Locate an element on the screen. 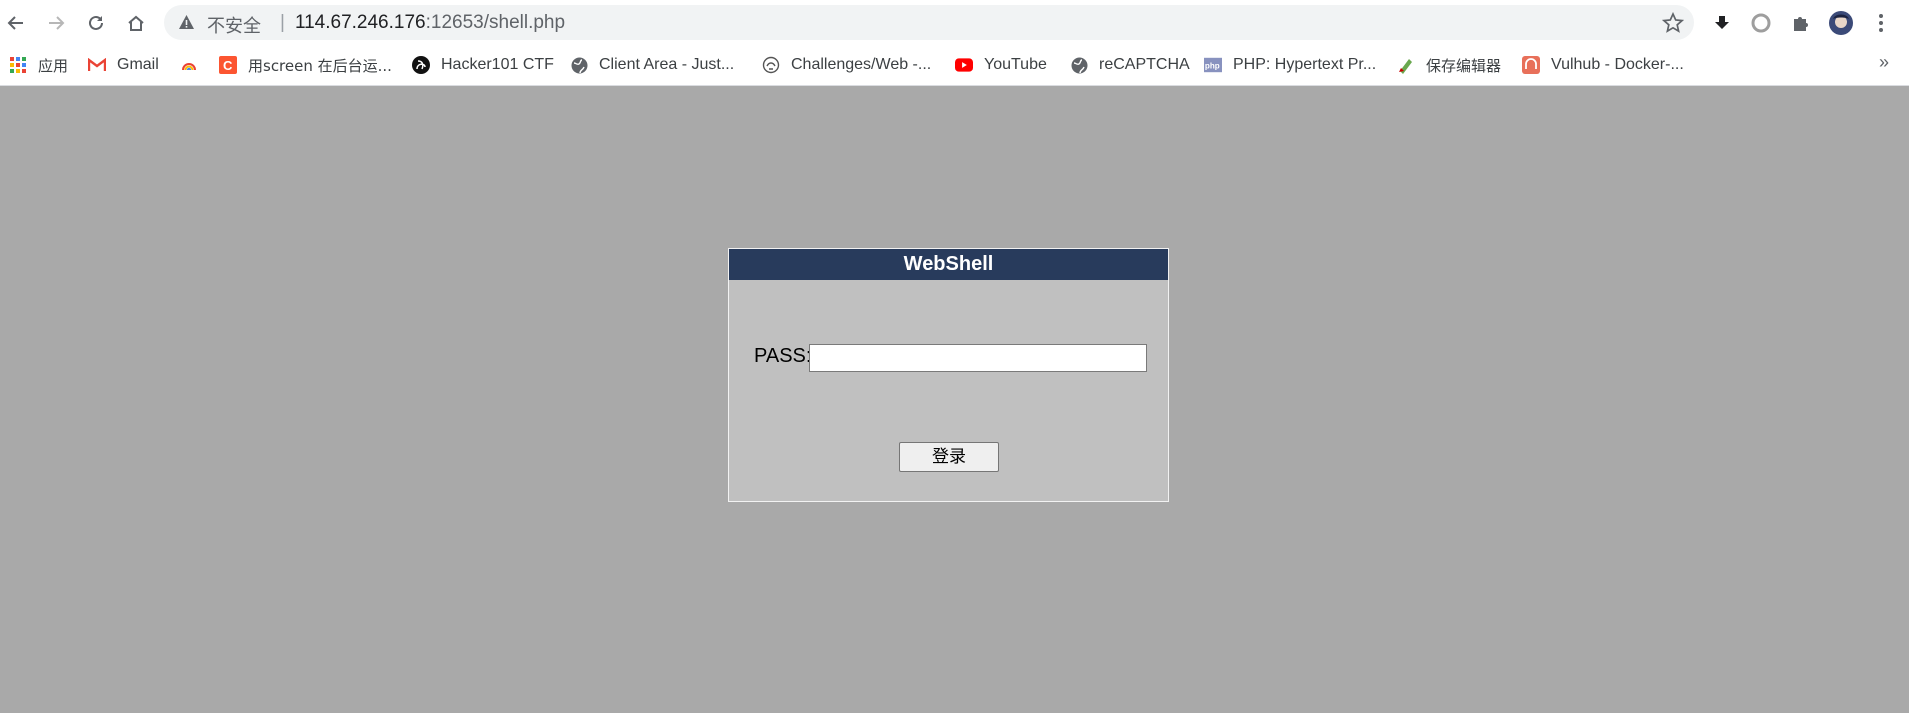 The width and height of the screenshot is (1909, 713). bookmark-hacker101: Hacker101 CTF is located at coordinates (483, 65).